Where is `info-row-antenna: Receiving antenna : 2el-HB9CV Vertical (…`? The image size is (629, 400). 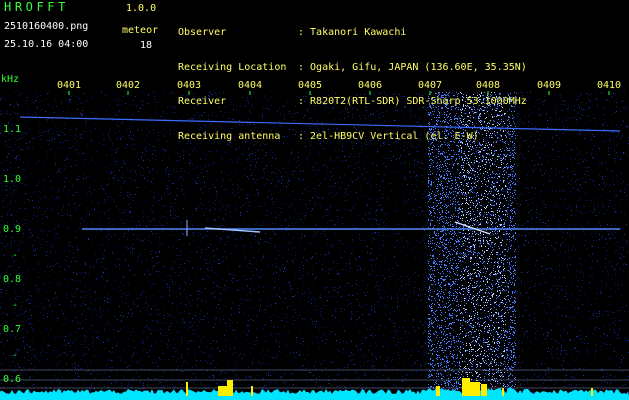
info-row-antenna: Receiving antenna : 2el-HB9CV Vertical (… is located at coordinates (352, 137).